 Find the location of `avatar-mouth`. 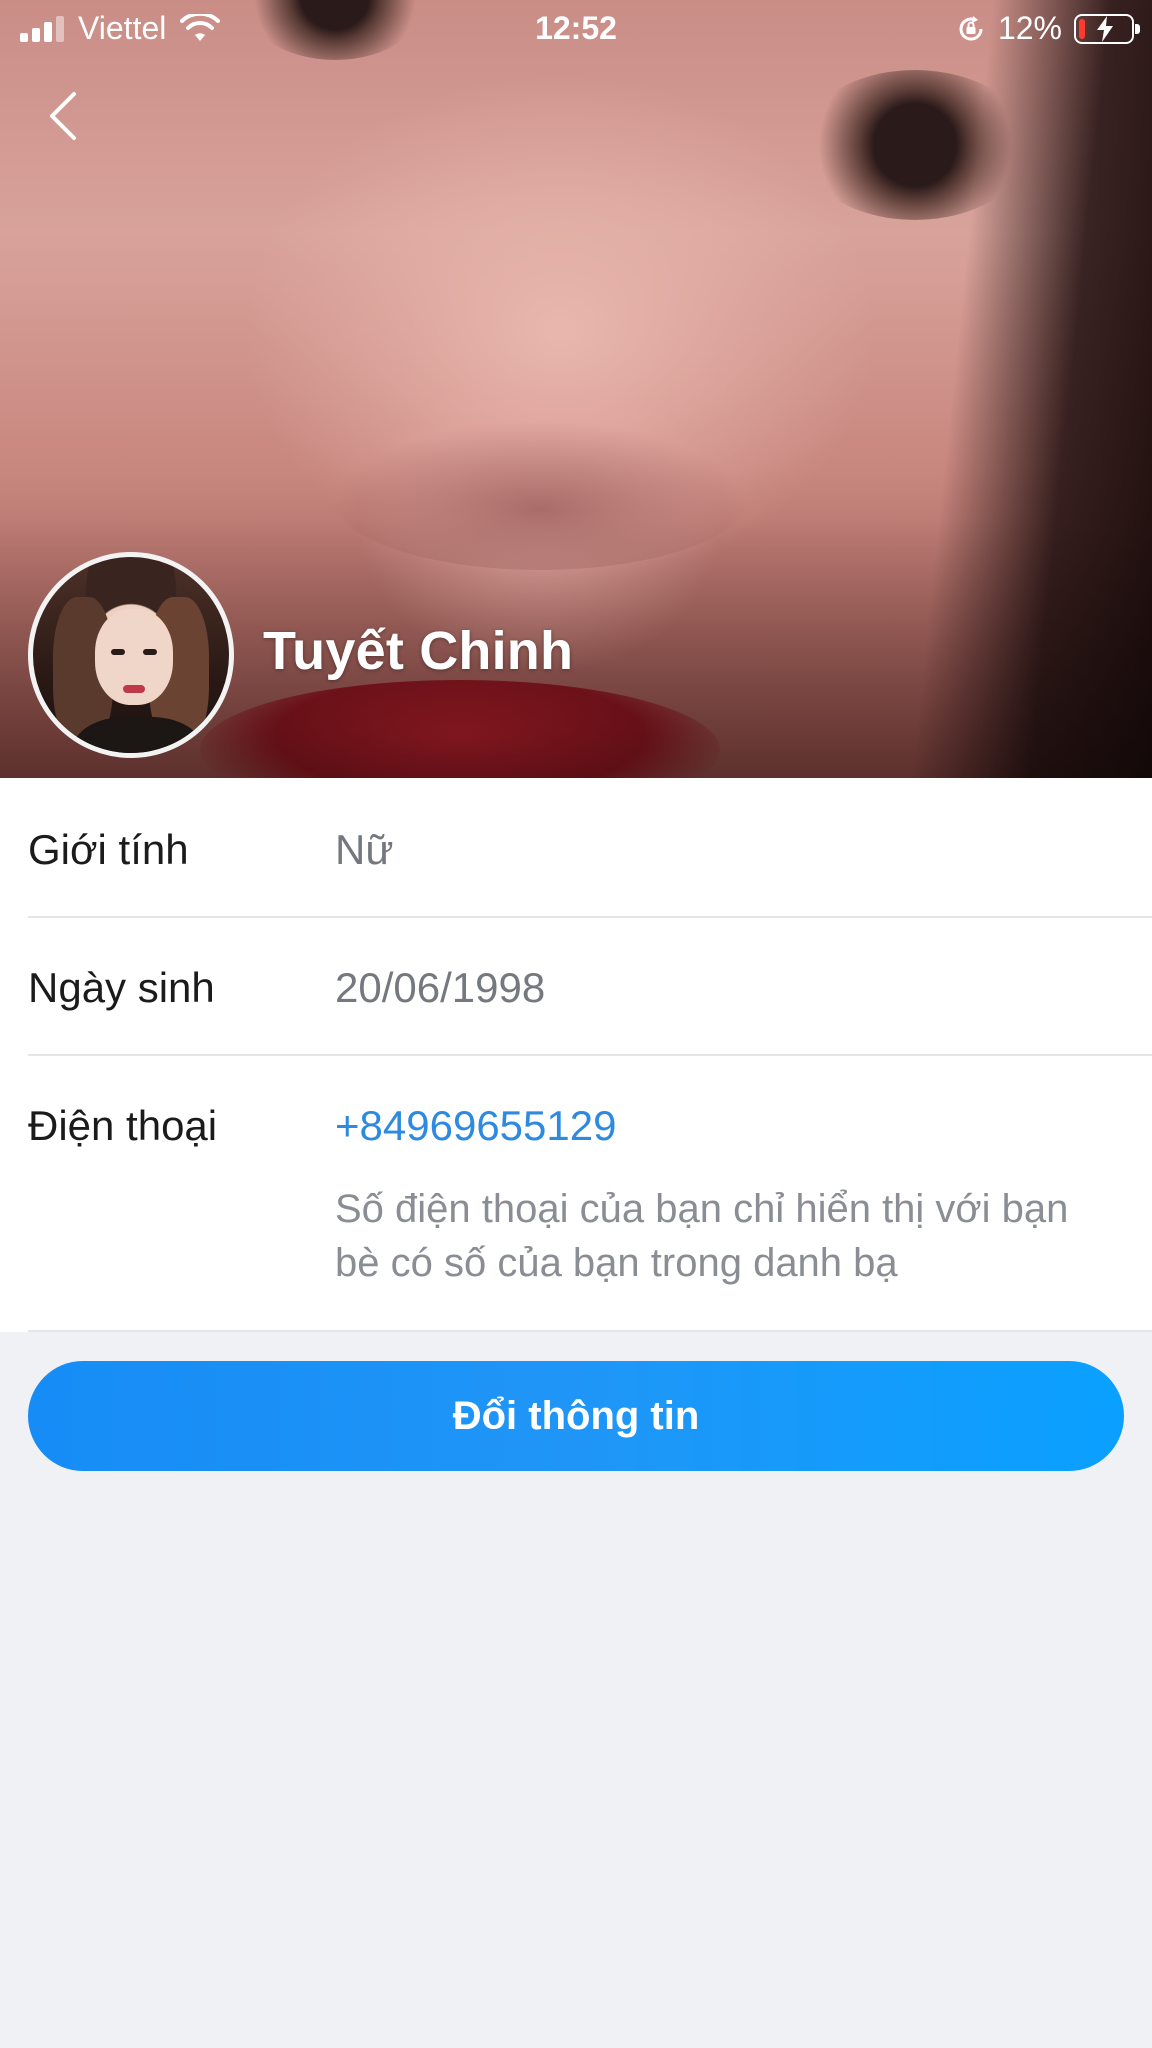

avatar-mouth is located at coordinates (134, 689).